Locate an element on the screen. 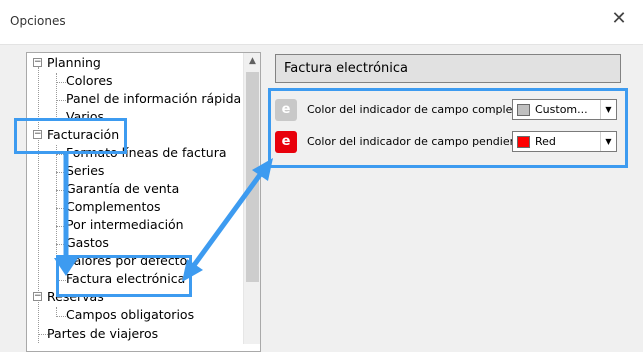 This screenshot has height=352, width=643. scroll-up-icon: ▲ is located at coordinates (252, 61).